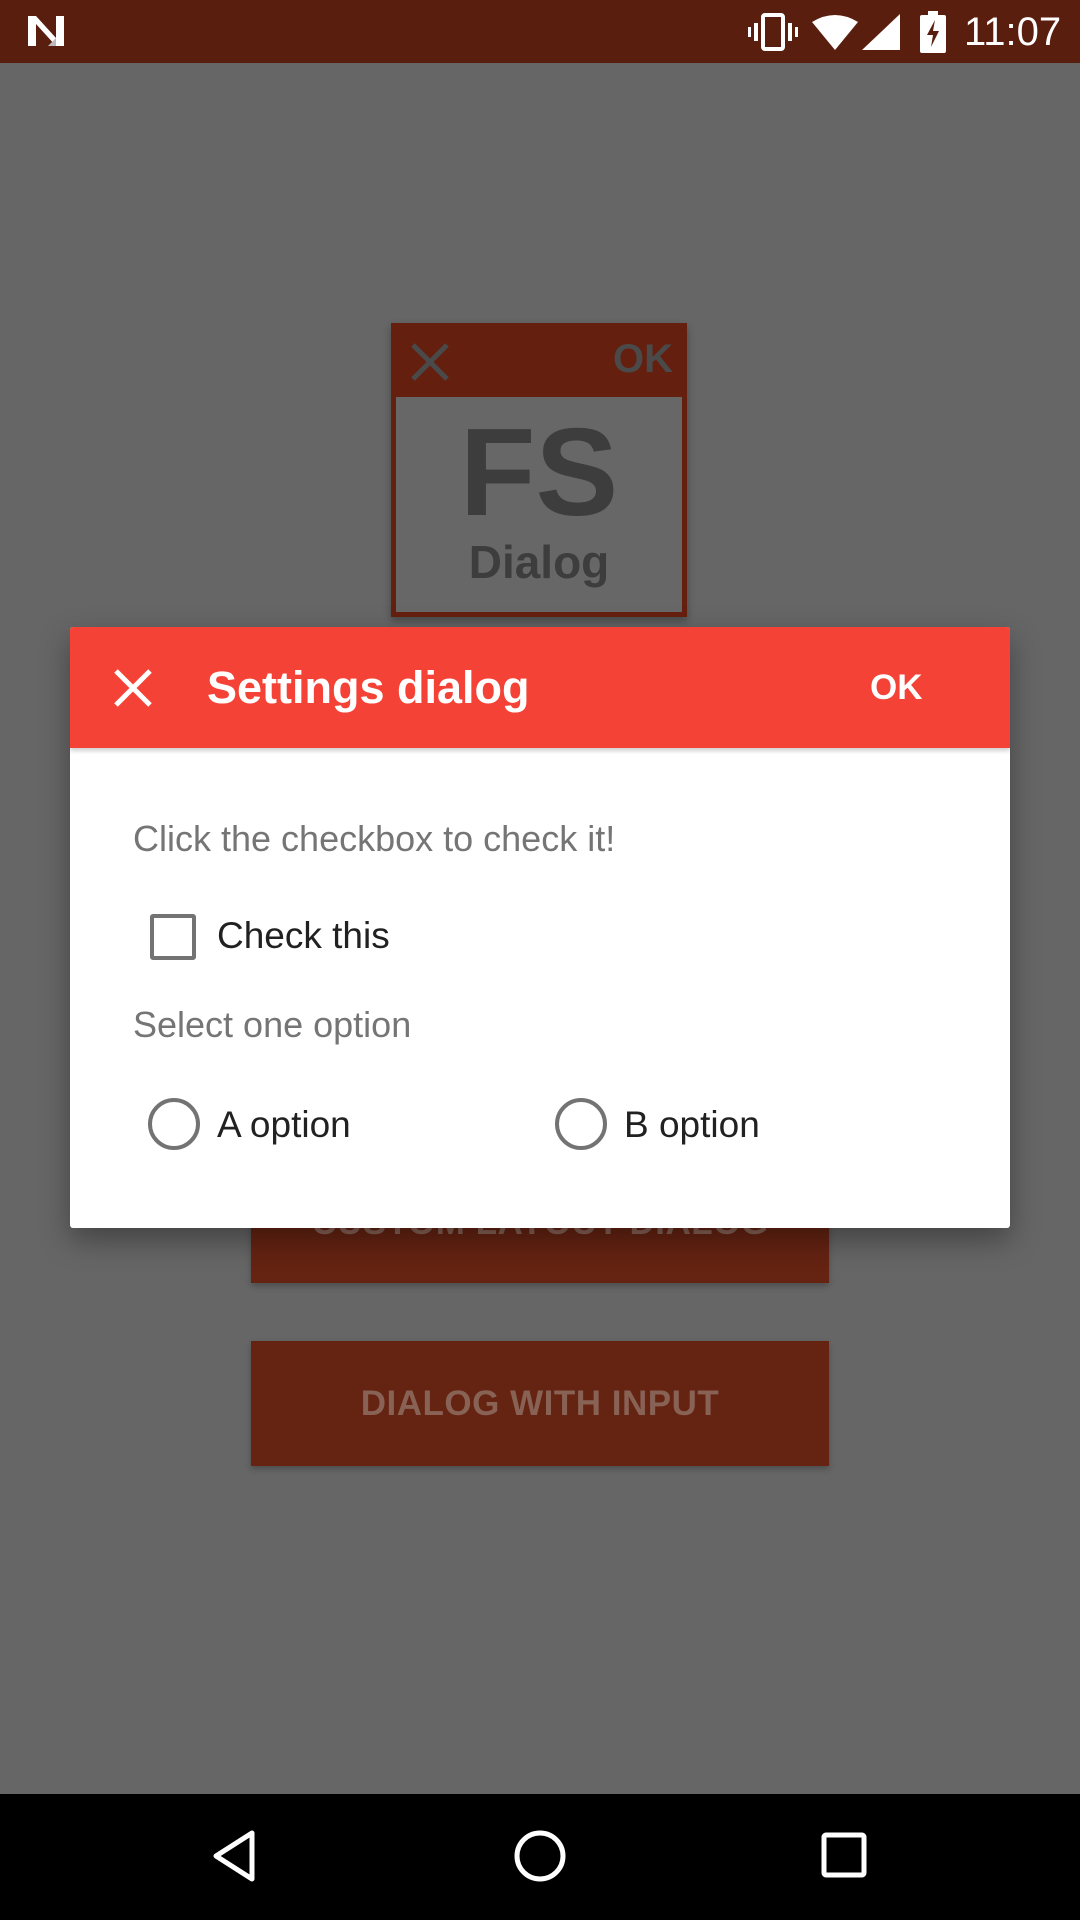 Image resolution: width=1080 pixels, height=1920 pixels. What do you see at coordinates (234, 1858) in the screenshot?
I see `back-icon` at bounding box center [234, 1858].